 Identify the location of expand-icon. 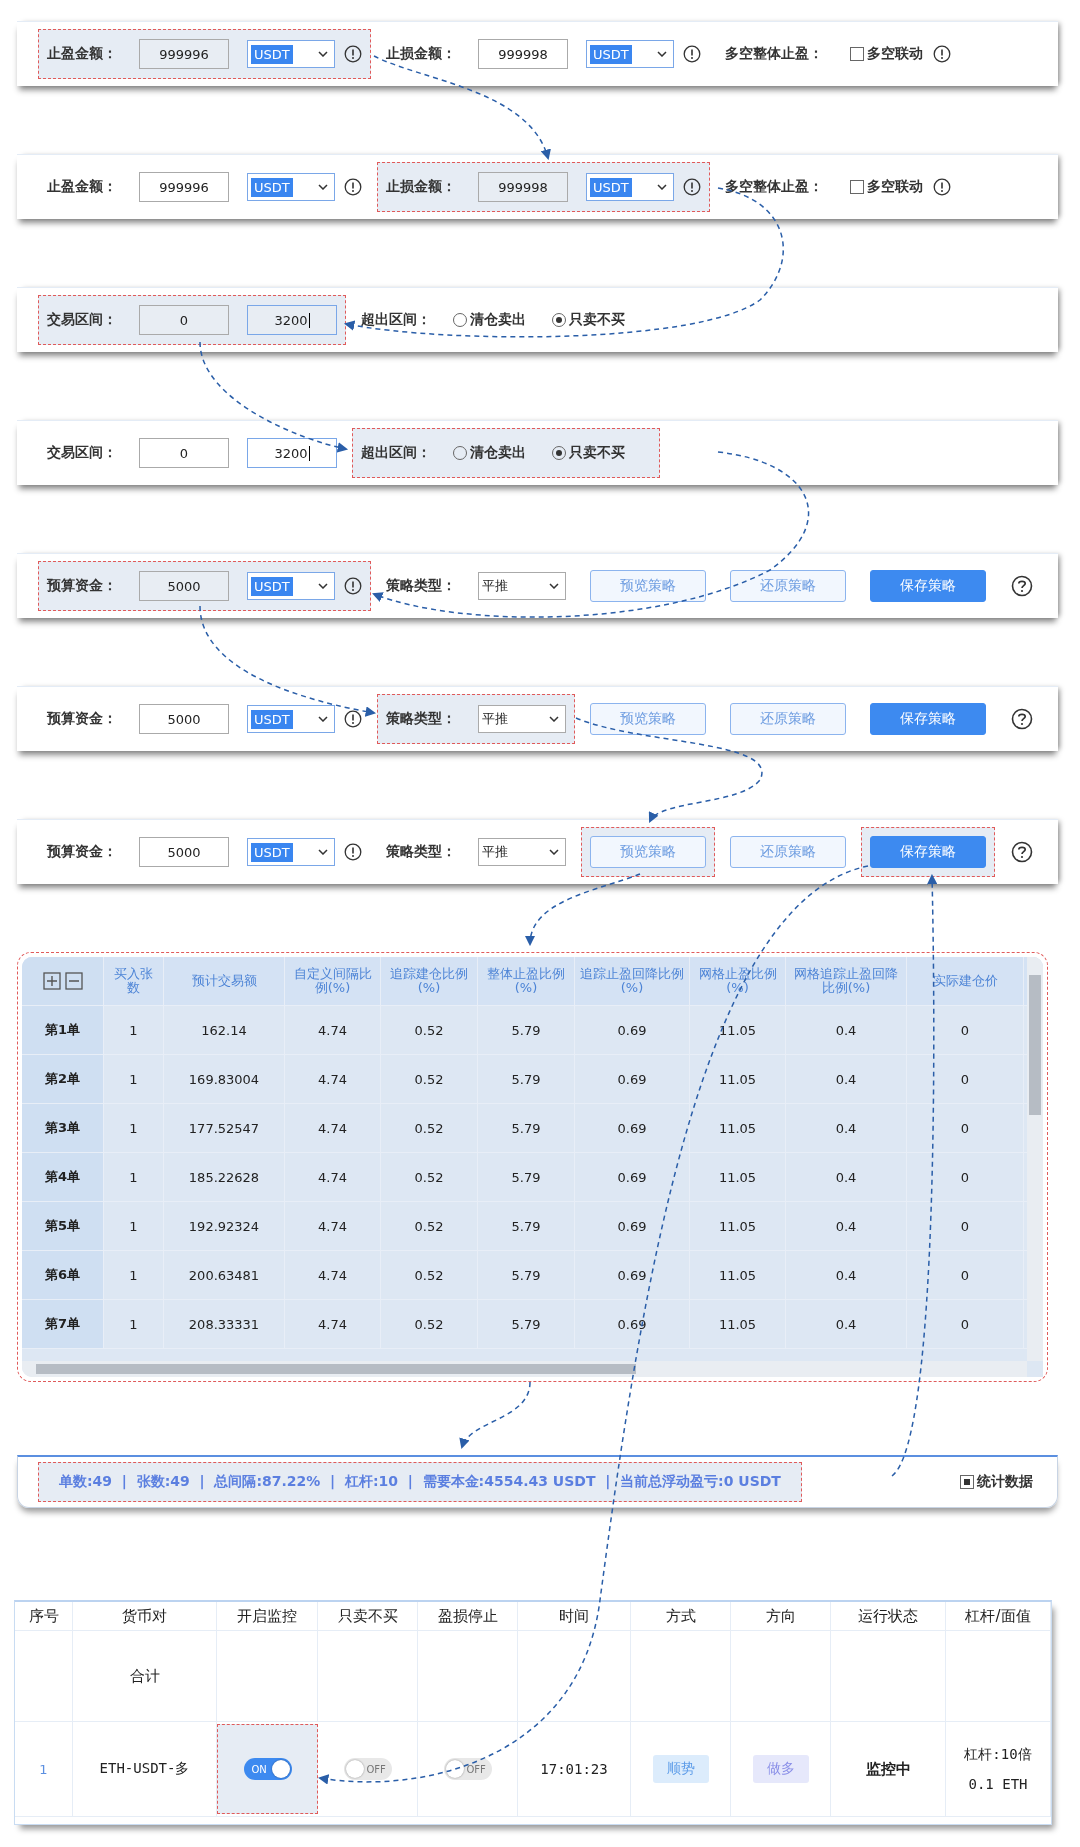
(51, 981).